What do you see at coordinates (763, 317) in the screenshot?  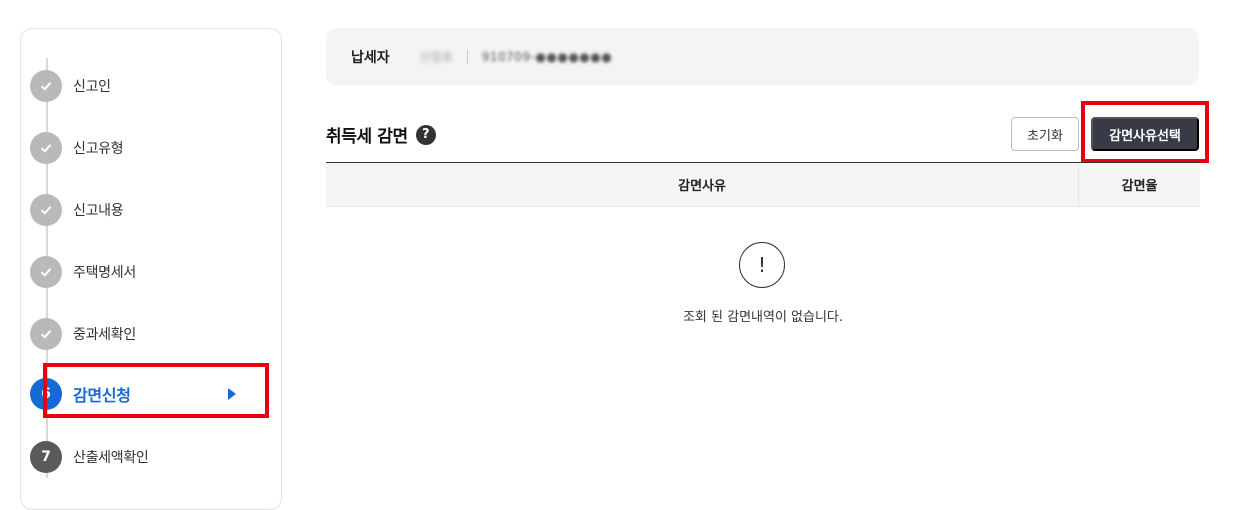 I see `empty-state-message: 조회 된 감면내역이 없습니다.` at bounding box center [763, 317].